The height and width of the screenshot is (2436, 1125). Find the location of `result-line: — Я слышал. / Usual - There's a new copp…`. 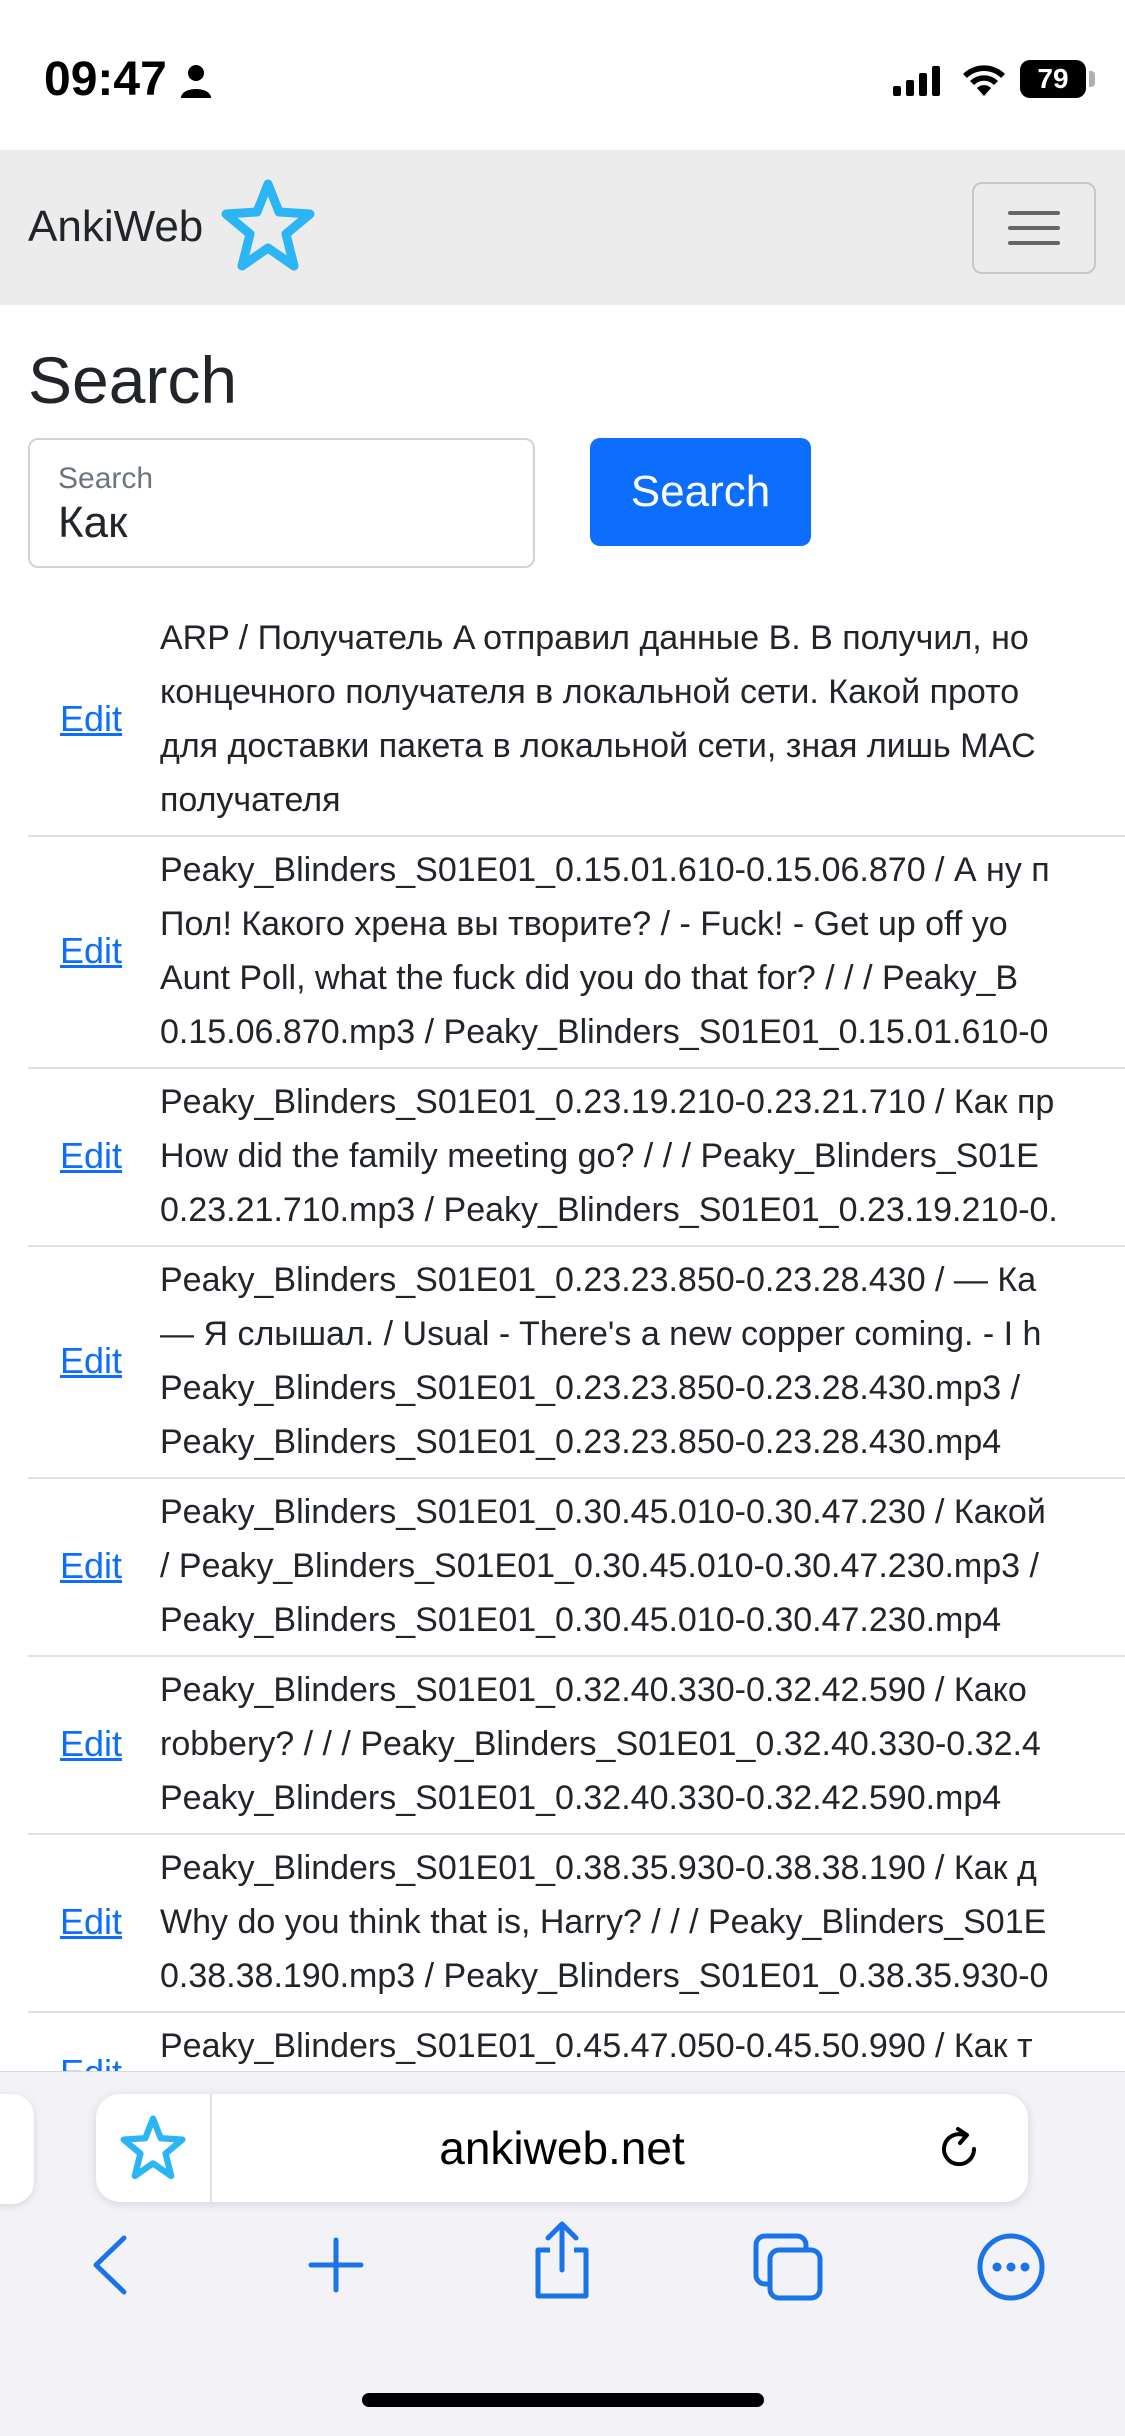

result-line: — Я слышал. / Usual - There's a new copp… is located at coordinates (601, 1334).